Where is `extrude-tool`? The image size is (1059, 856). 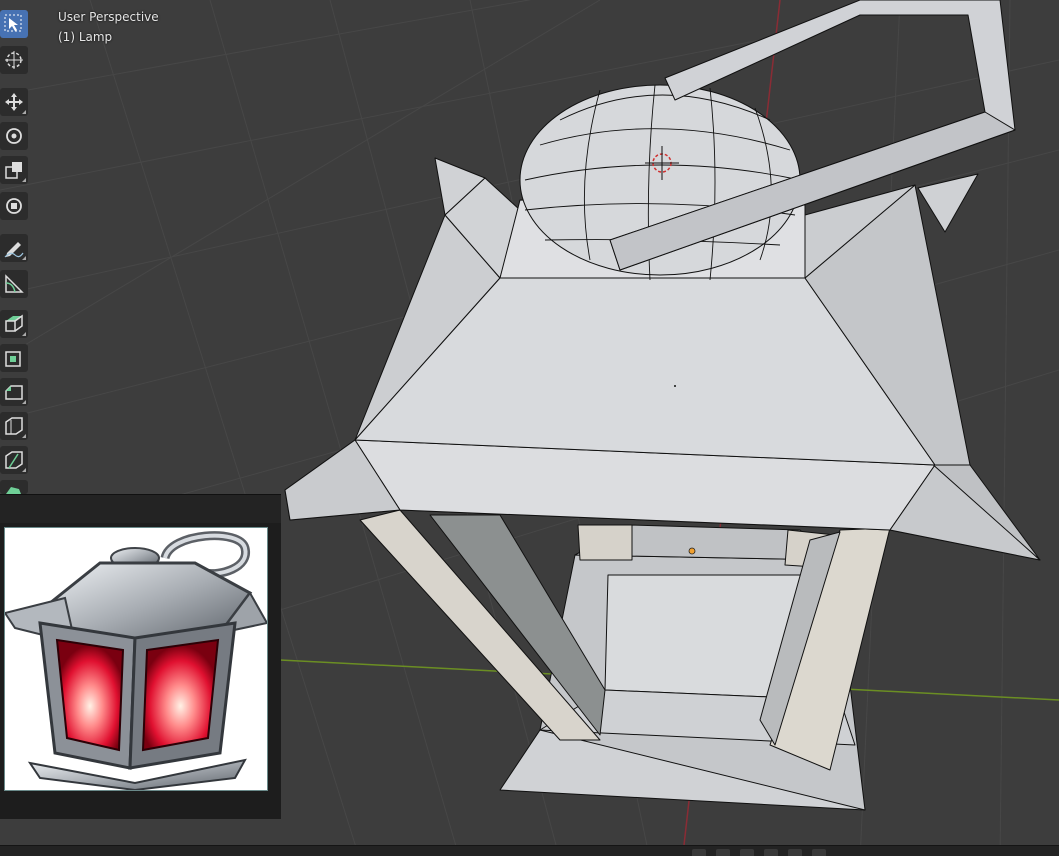
extrude-tool is located at coordinates (14, 324).